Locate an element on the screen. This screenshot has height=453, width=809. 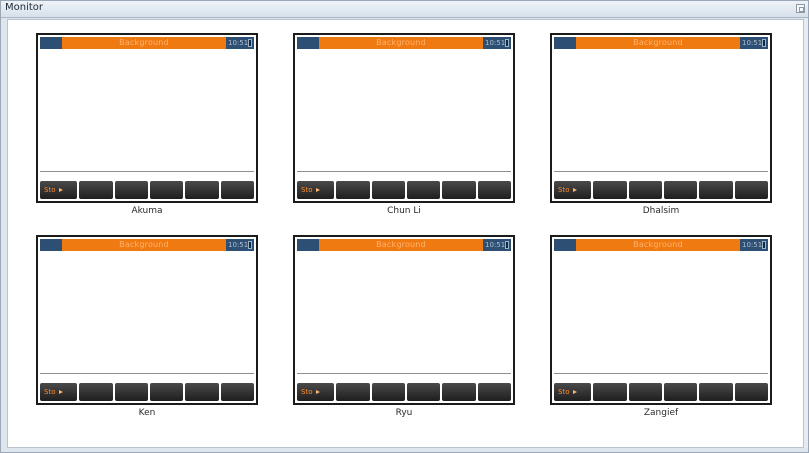
device-name: Akuma is located at coordinates (147, 211).